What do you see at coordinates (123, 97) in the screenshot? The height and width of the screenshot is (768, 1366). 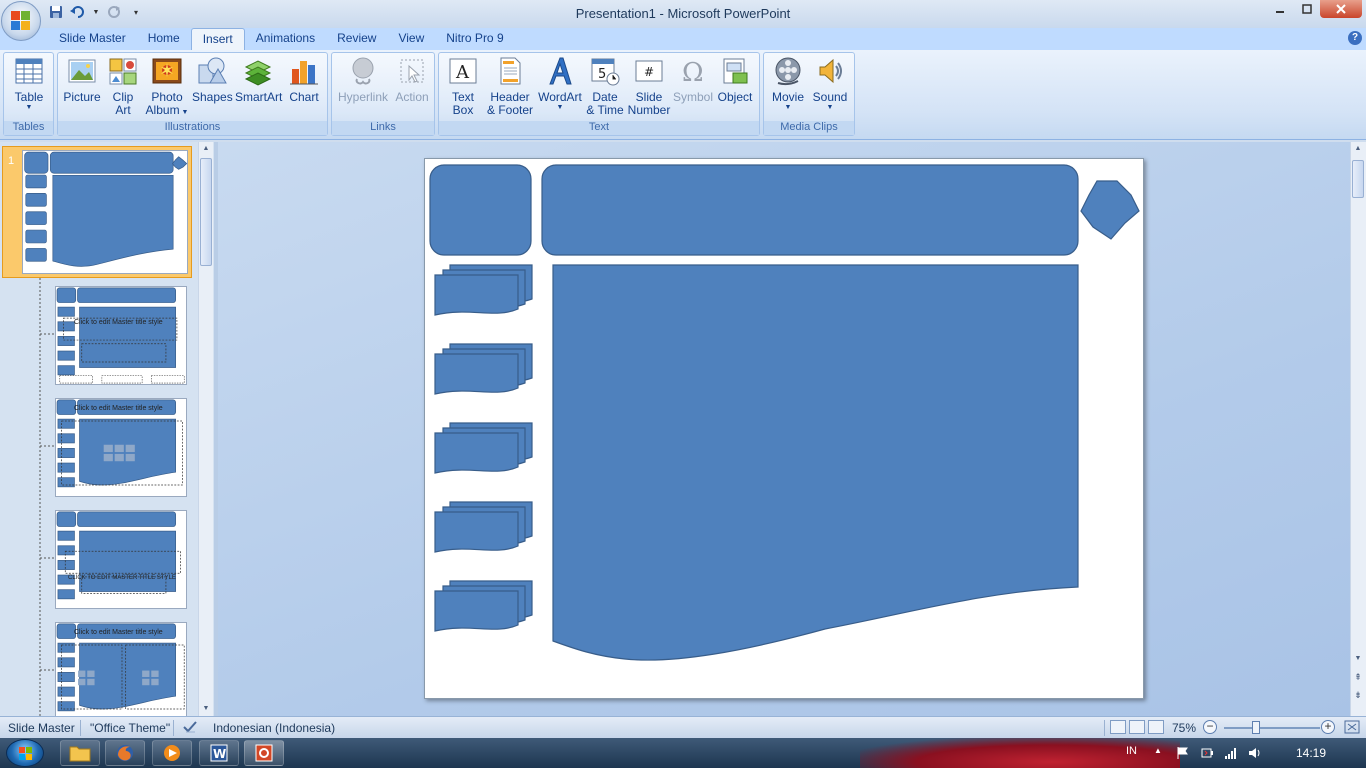 I see `clip-art-label-1: Clip` at bounding box center [123, 97].